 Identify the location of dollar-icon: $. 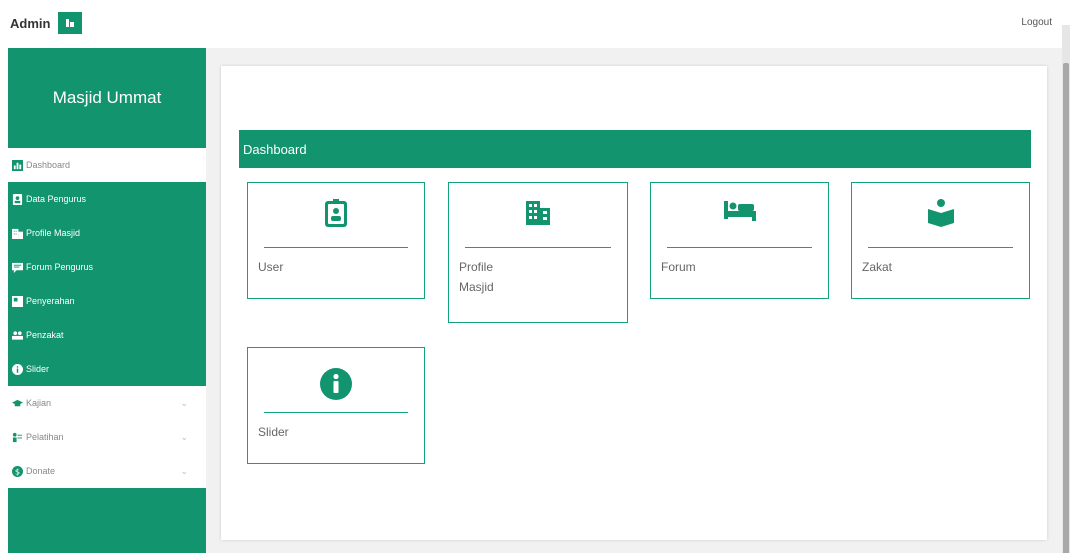
(17, 471).